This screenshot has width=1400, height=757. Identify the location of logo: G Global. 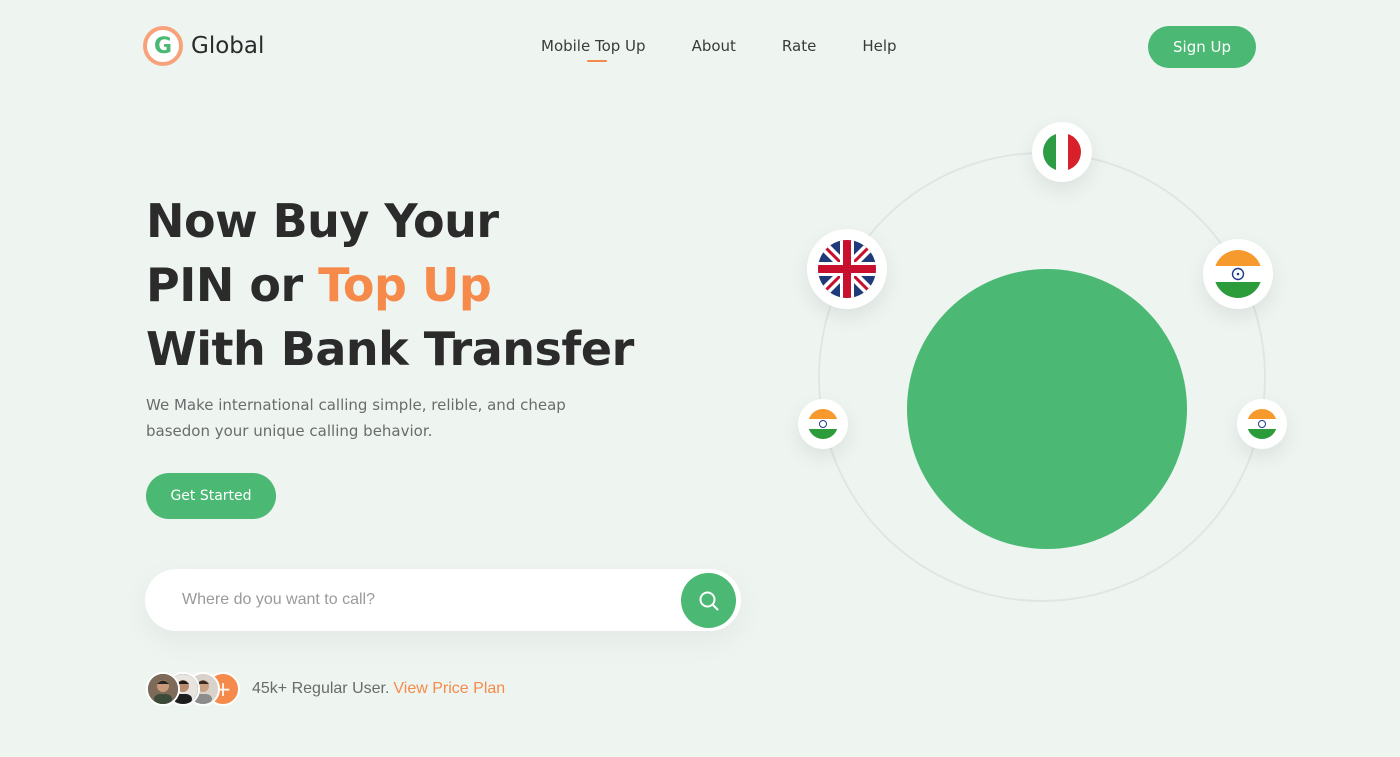
(203, 46).